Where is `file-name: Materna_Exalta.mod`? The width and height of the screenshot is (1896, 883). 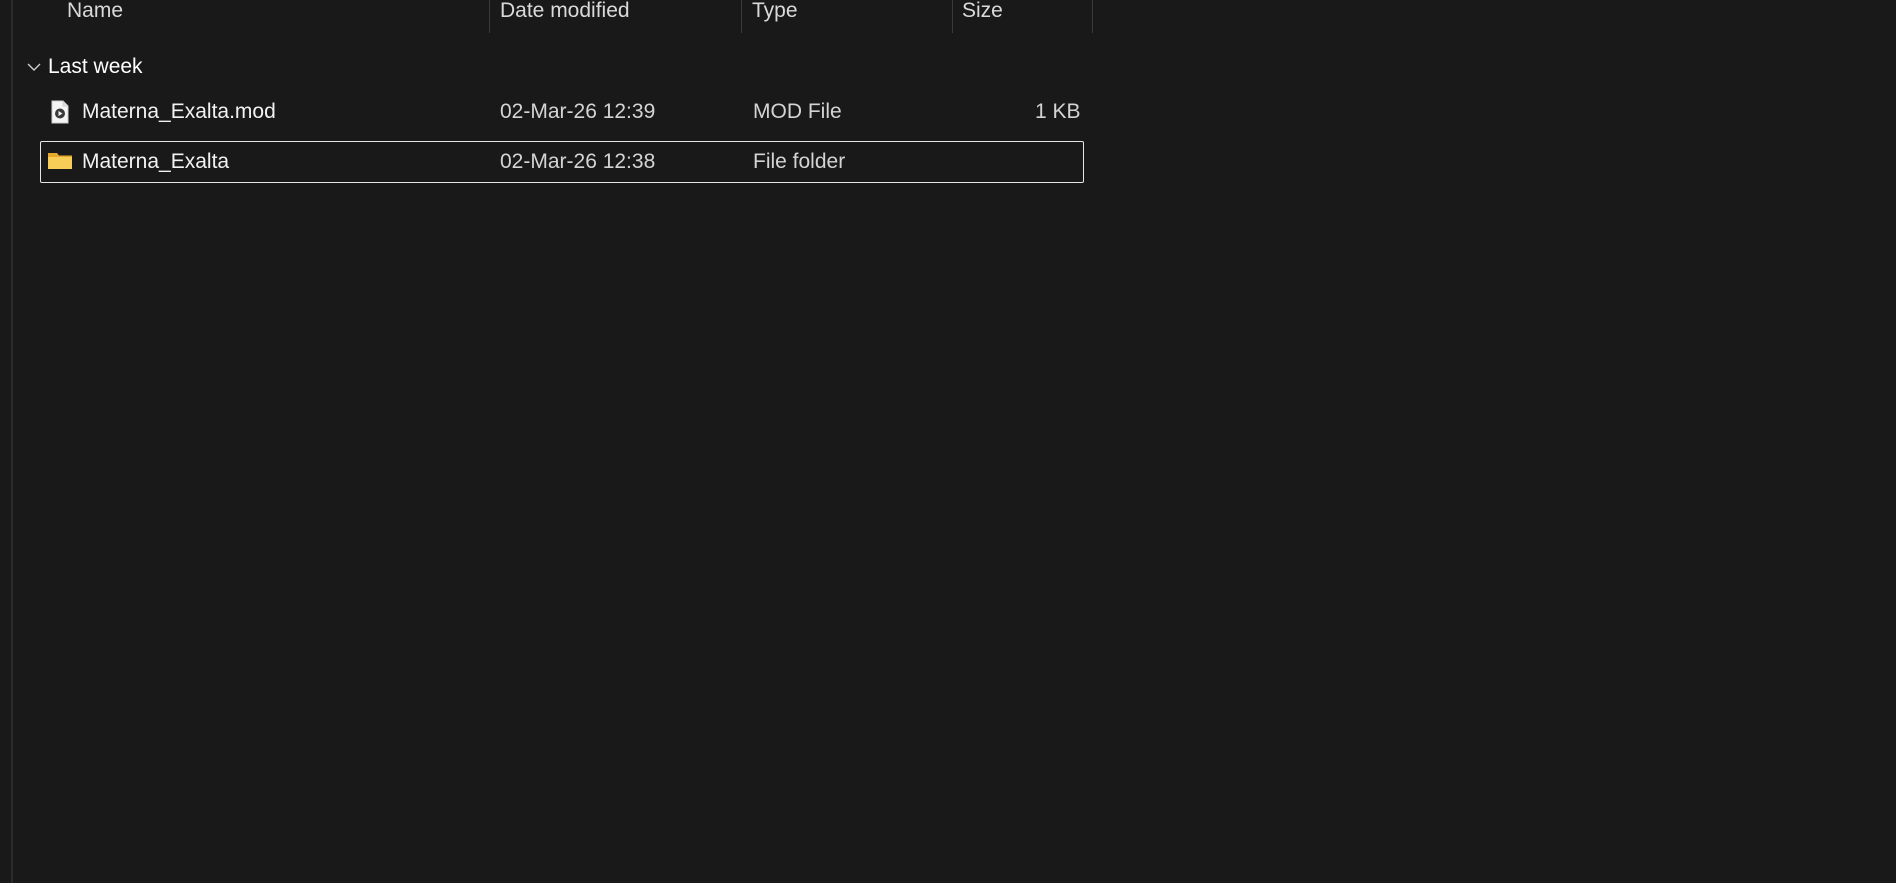
file-name: Materna_Exalta.mod is located at coordinates (179, 111).